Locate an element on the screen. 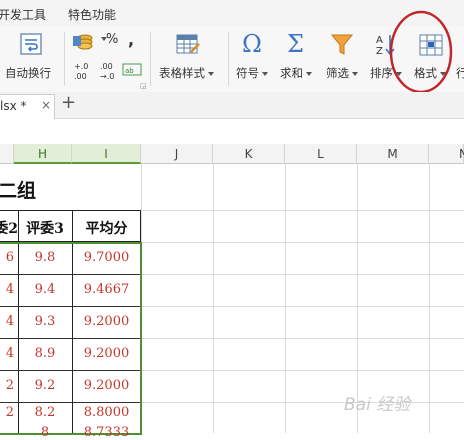 The image size is (464, 440). number-format-dialog-icon: ab is located at coordinates (133, 70).